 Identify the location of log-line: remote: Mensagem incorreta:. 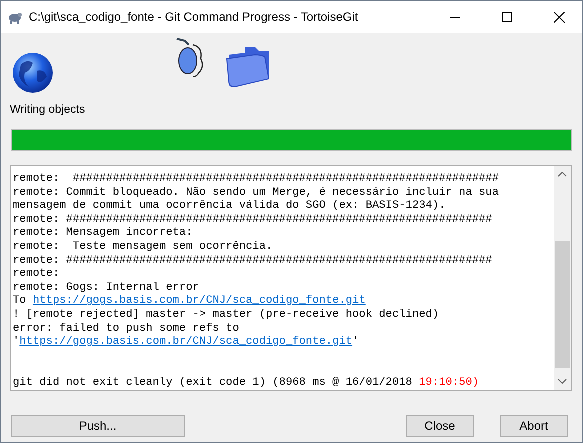
(103, 234).